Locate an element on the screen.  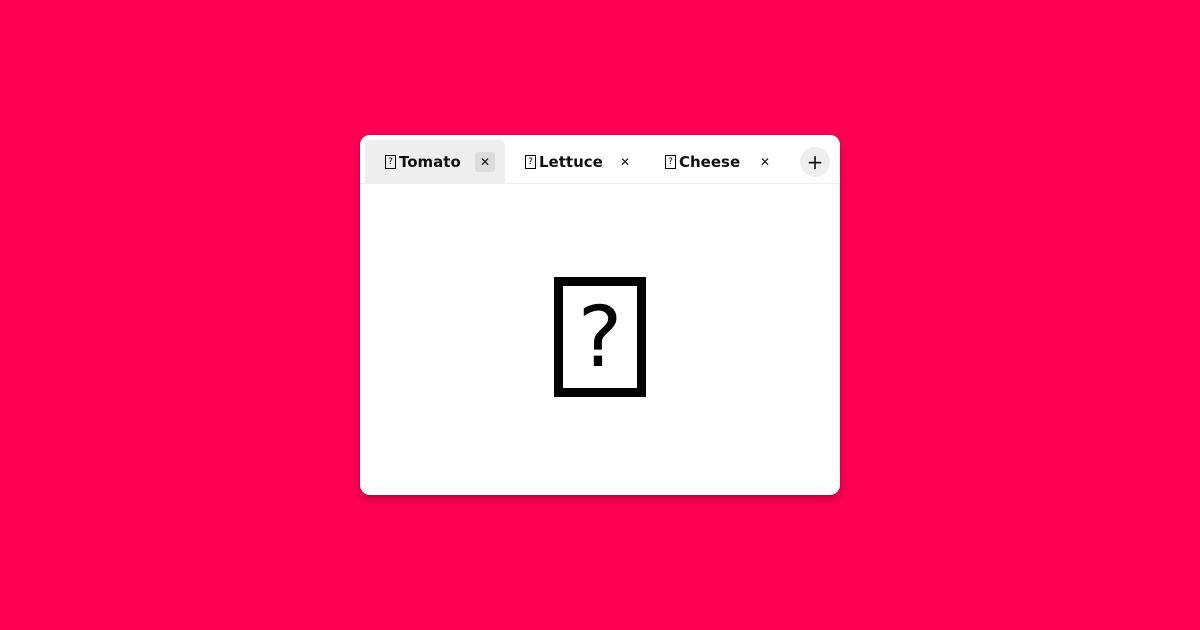
tab-label: Cheese is located at coordinates (710, 162).